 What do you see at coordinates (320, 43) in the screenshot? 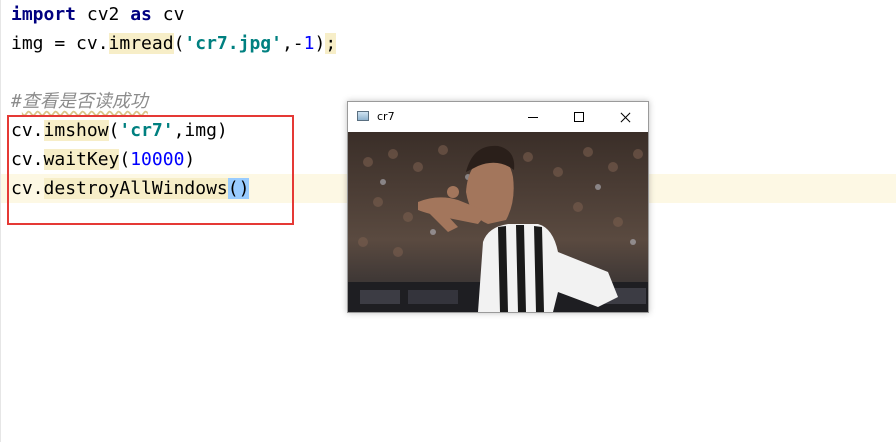
I see `close-paren: )` at bounding box center [320, 43].